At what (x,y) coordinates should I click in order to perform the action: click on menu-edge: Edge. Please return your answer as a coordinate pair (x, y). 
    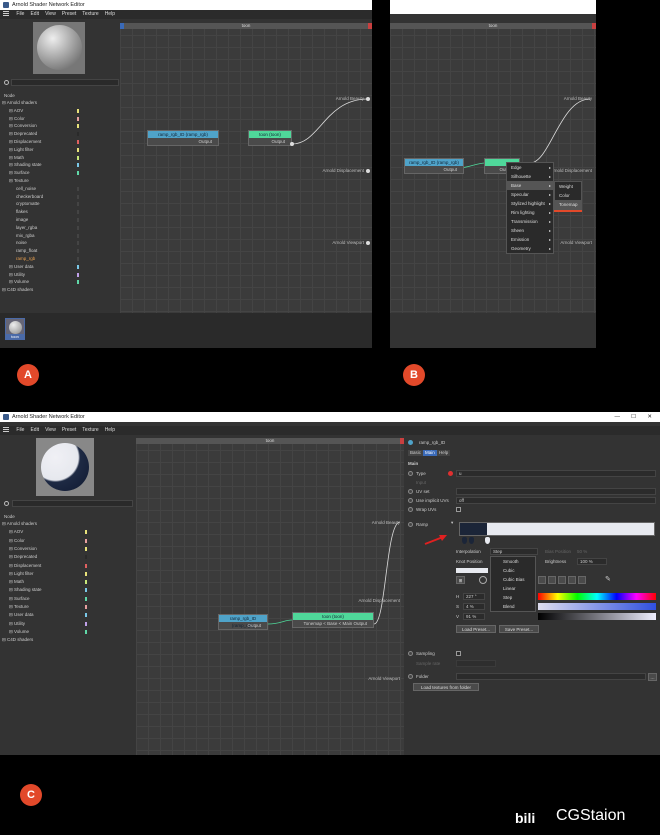
    Looking at the image, I should click on (530, 167).